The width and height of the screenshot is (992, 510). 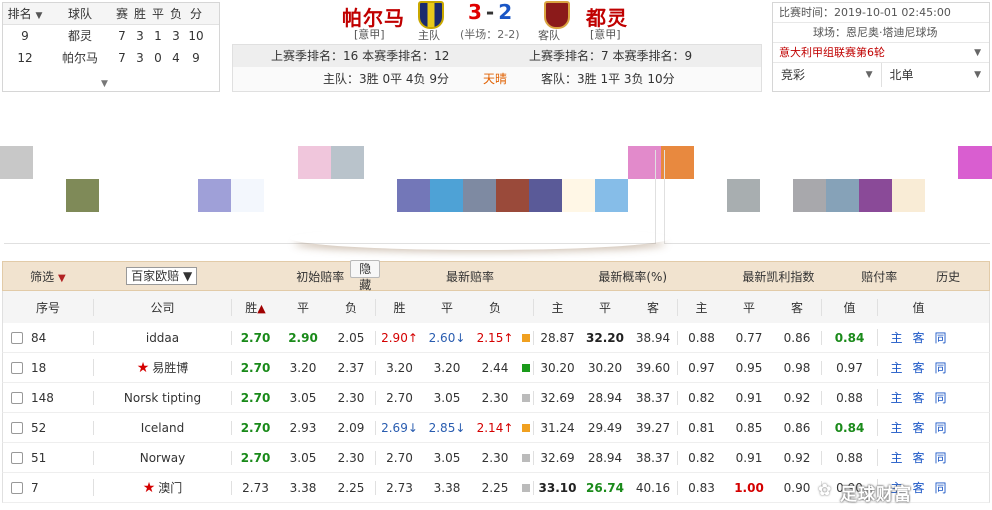 I want to click on company-name: 易胜博, so click(x=170, y=368).